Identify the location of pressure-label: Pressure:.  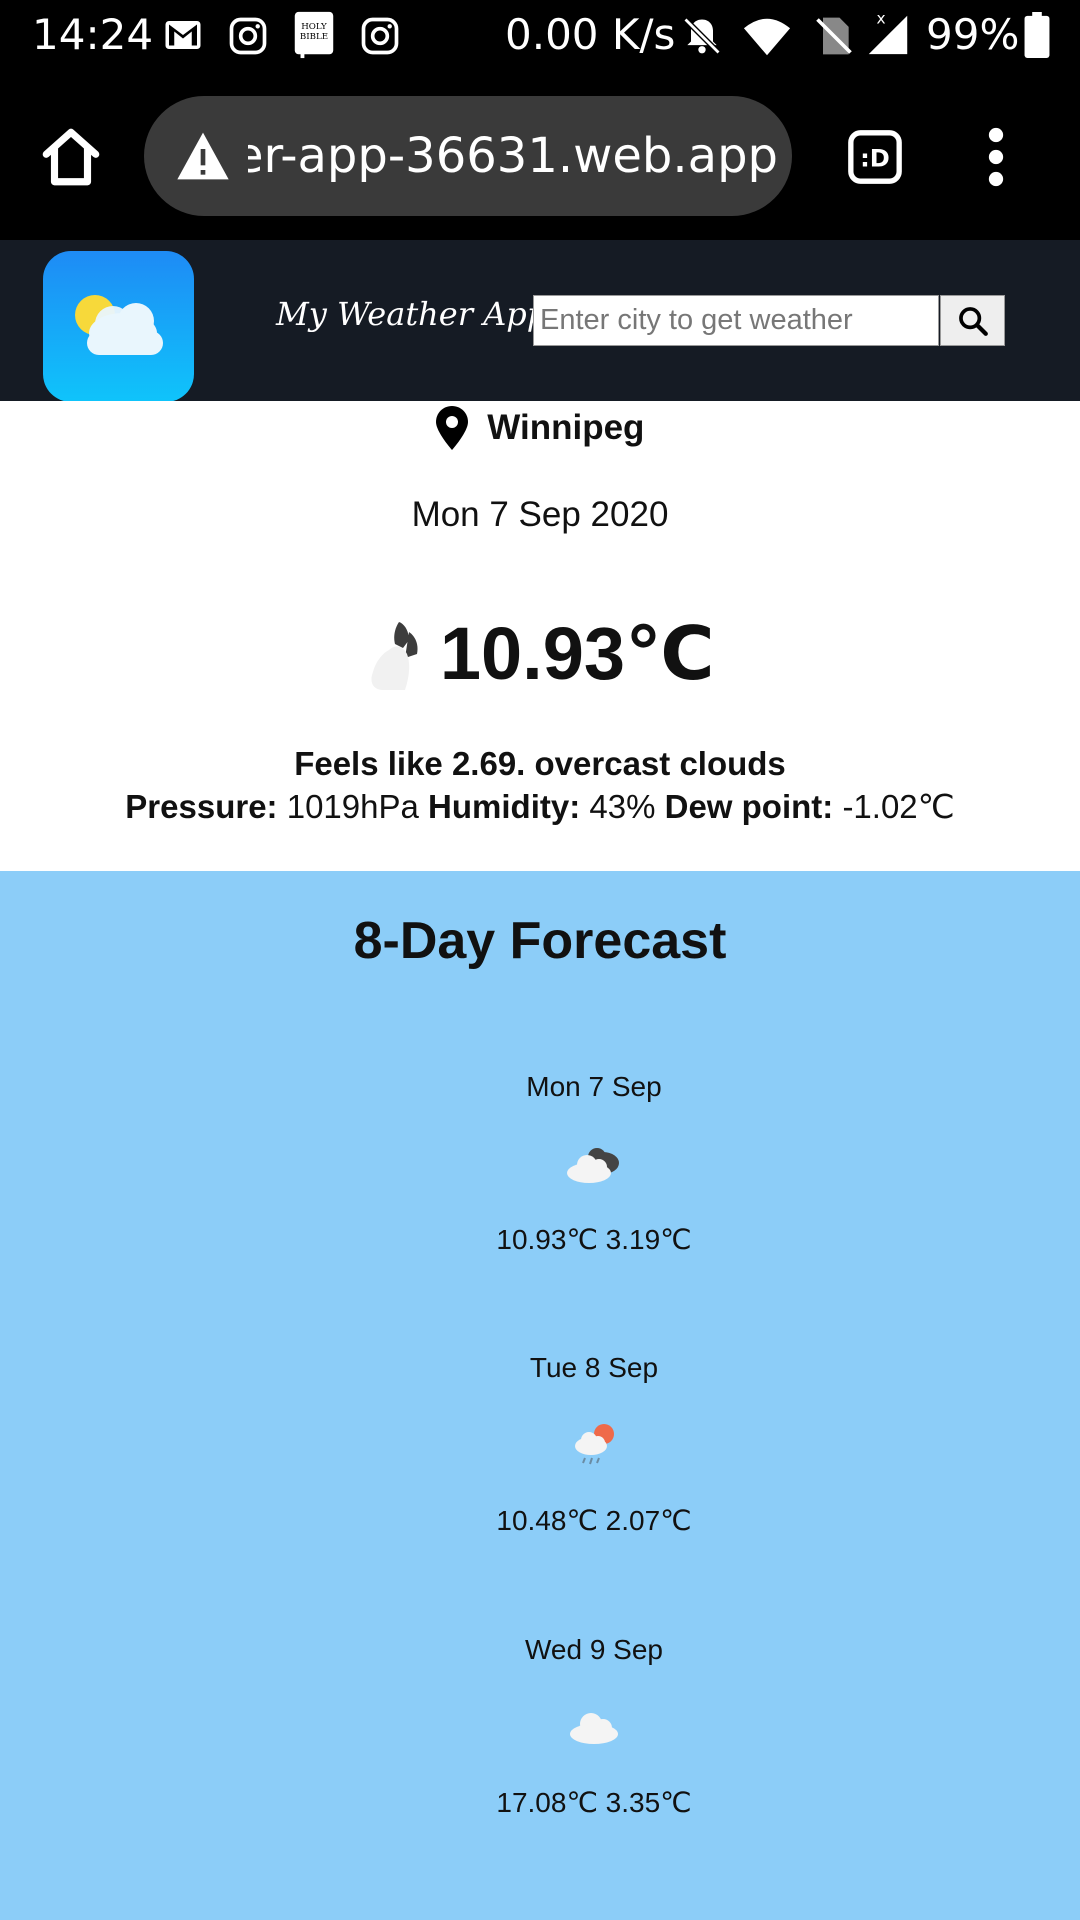
(201, 806).